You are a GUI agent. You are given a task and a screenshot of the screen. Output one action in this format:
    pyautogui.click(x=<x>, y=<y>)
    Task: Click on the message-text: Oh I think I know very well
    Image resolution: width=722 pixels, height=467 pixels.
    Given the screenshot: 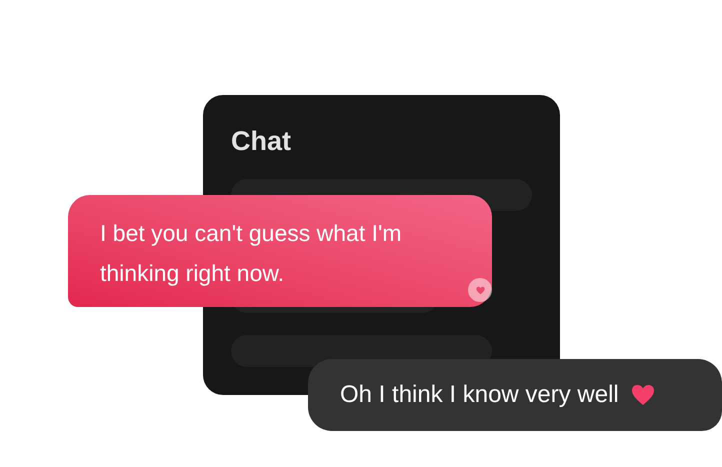 What is the action you would take?
    pyautogui.click(x=479, y=395)
    